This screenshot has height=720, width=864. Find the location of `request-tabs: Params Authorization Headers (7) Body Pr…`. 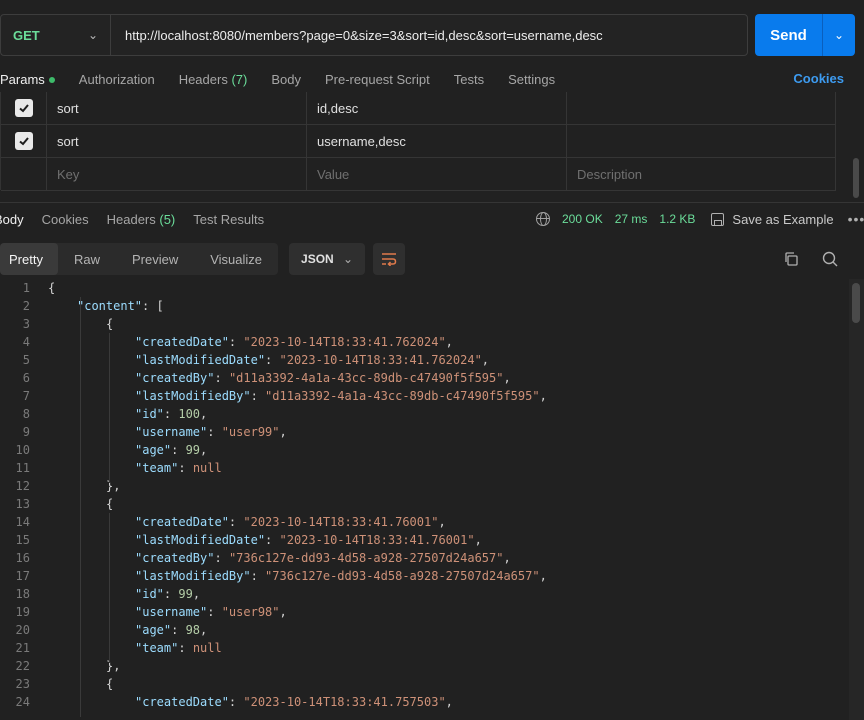

request-tabs: Params Authorization Headers (7) Body Pr… is located at coordinates (432, 79).